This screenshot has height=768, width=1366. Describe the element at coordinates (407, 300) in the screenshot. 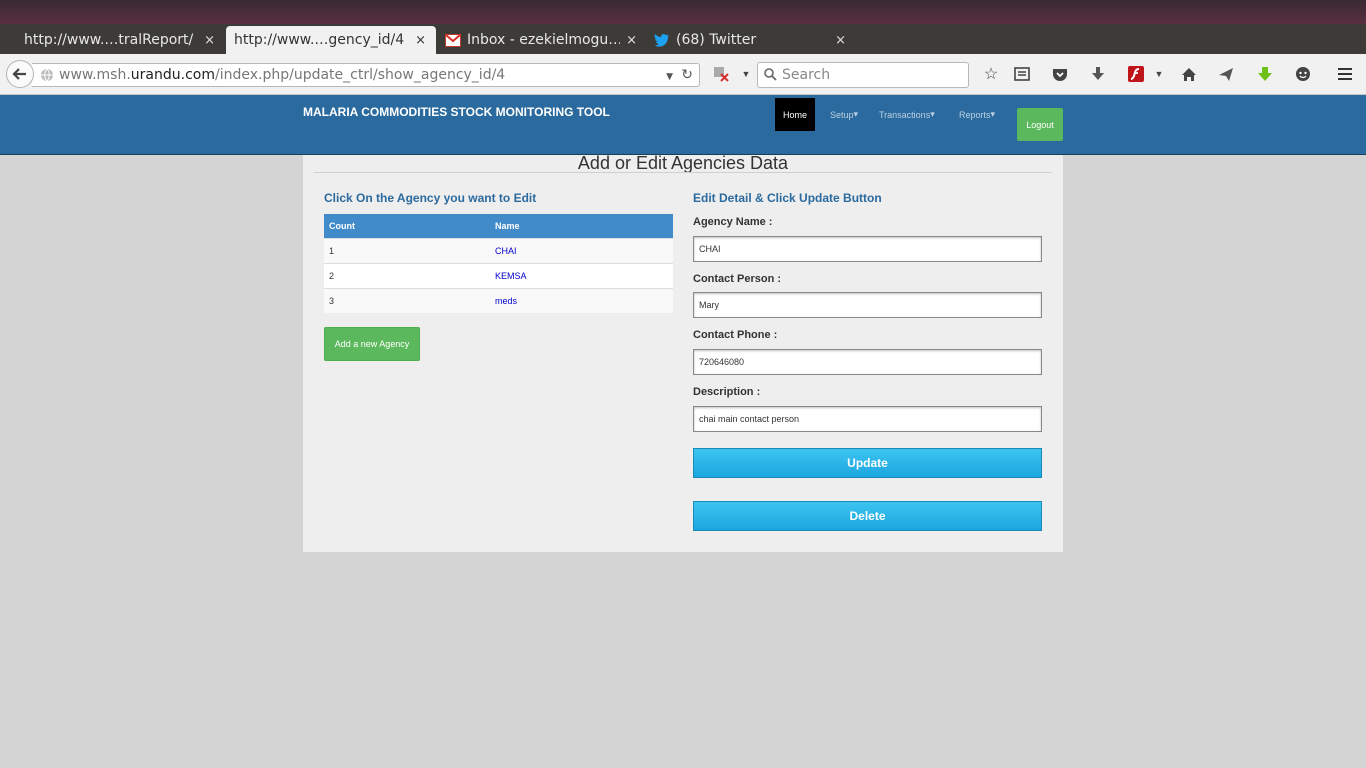

I see `count-cell: 3` at that location.